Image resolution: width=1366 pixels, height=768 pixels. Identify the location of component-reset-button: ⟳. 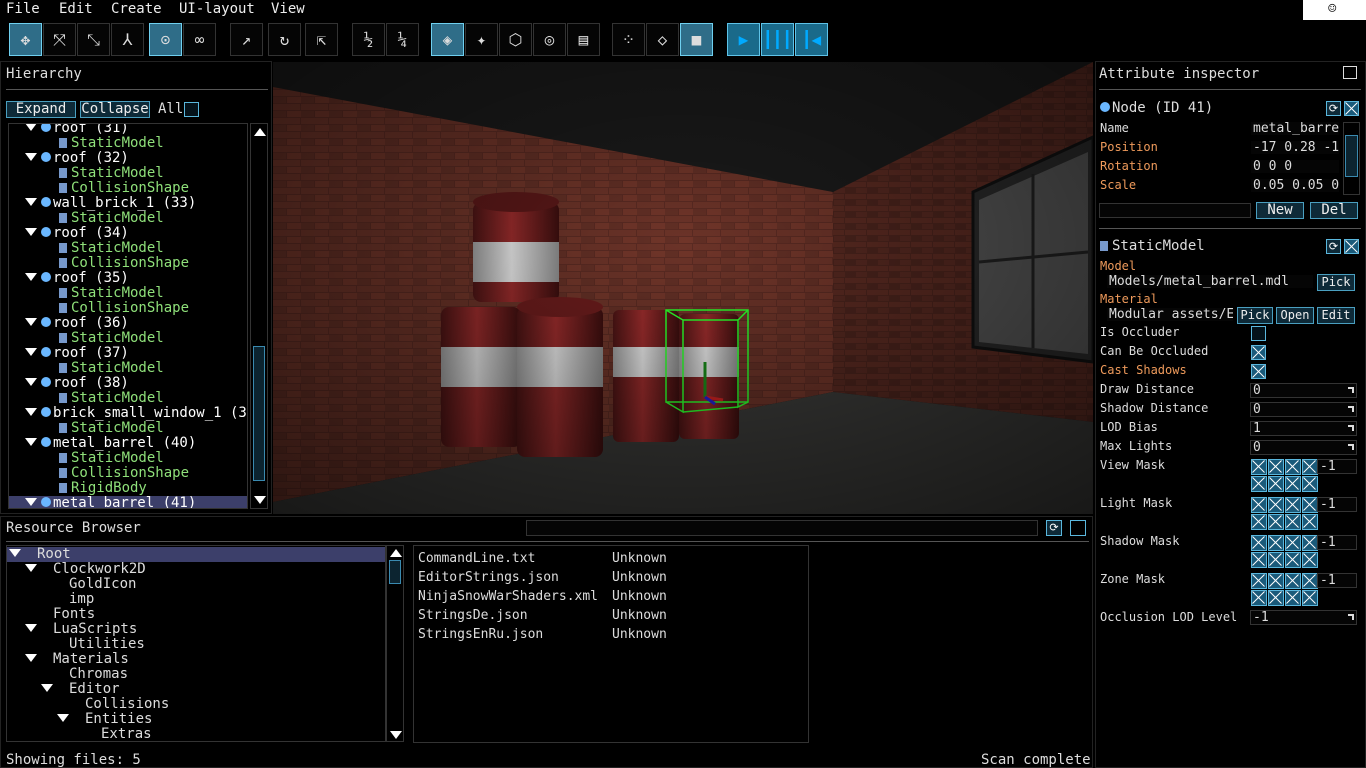
(1333, 246).